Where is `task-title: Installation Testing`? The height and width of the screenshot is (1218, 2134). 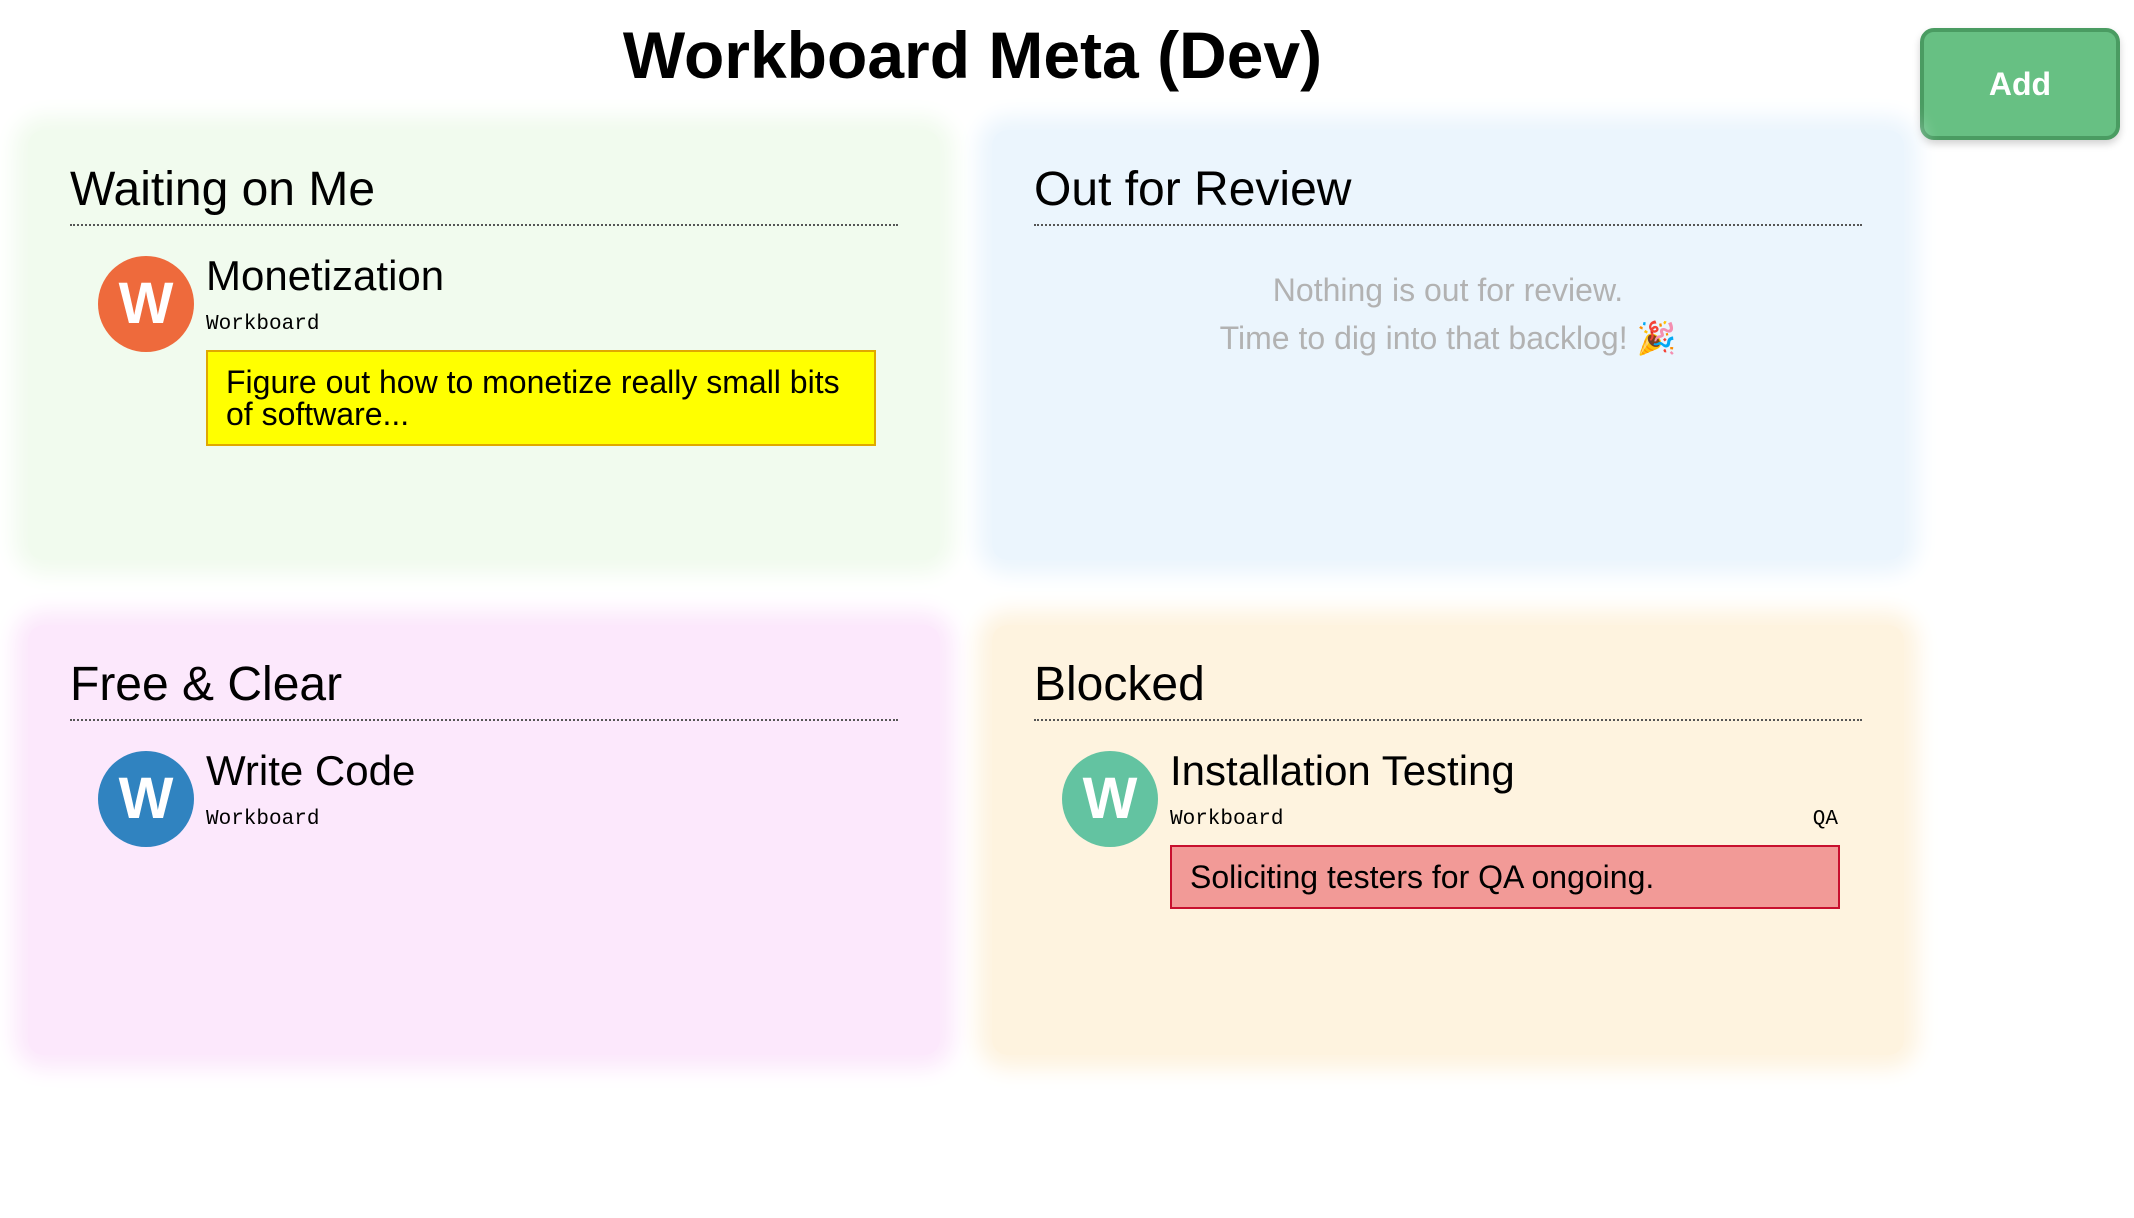
task-title: Installation Testing is located at coordinates (1504, 771).